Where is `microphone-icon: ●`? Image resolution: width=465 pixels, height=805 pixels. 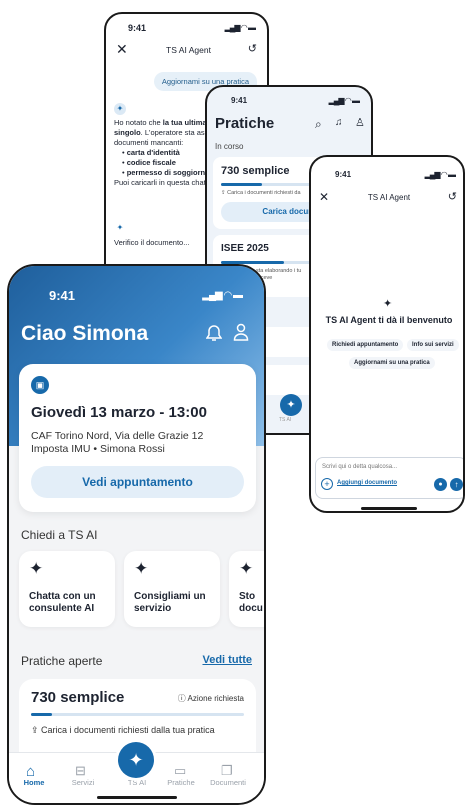
microphone-icon: ● is located at coordinates (440, 484).